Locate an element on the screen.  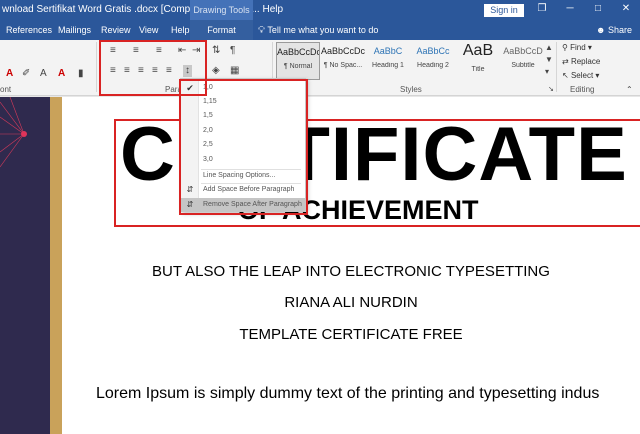
style-heading-1: AaBbC Heading 1 is located at coordinates (388, 61).